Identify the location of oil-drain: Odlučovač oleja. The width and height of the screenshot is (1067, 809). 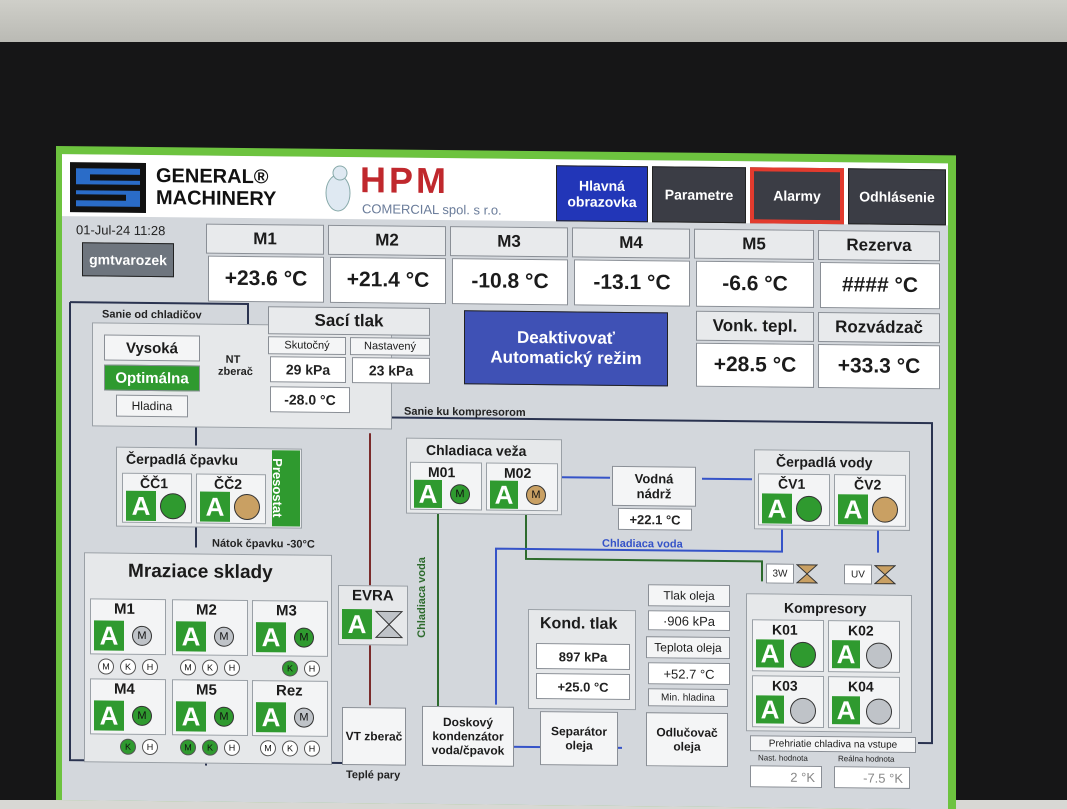
(687, 740).